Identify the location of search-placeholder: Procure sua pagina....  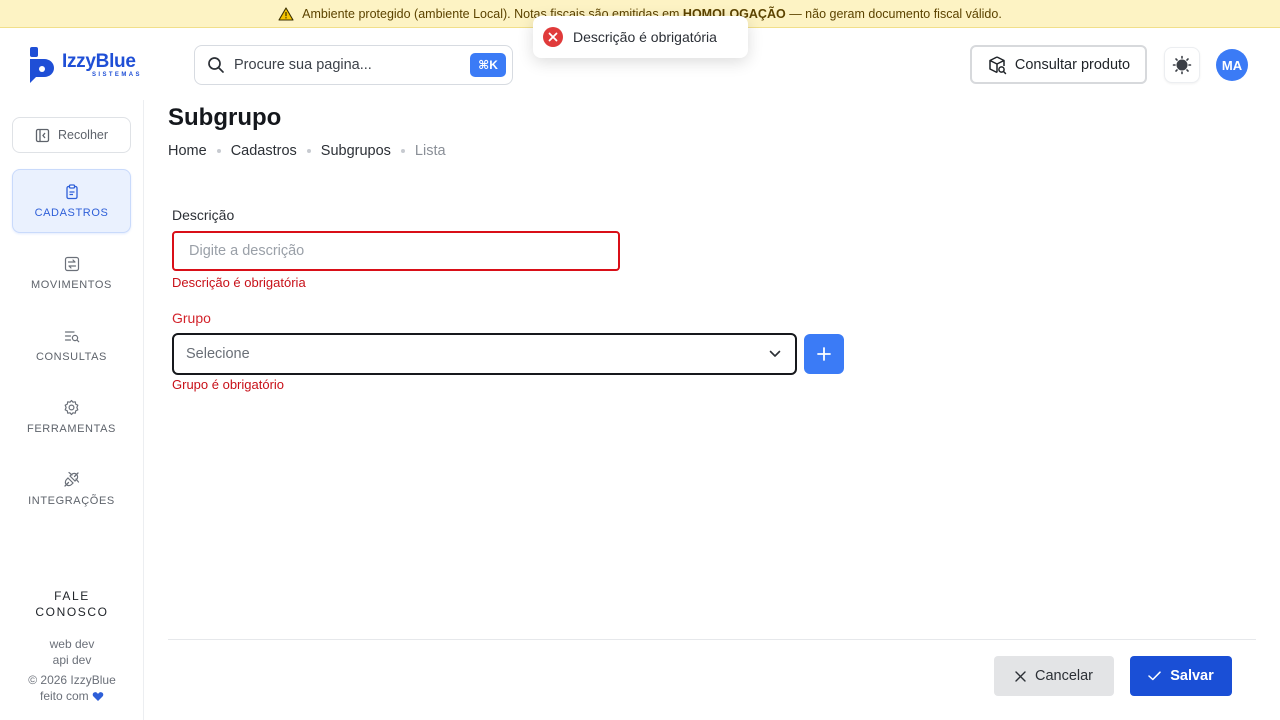
(303, 65).